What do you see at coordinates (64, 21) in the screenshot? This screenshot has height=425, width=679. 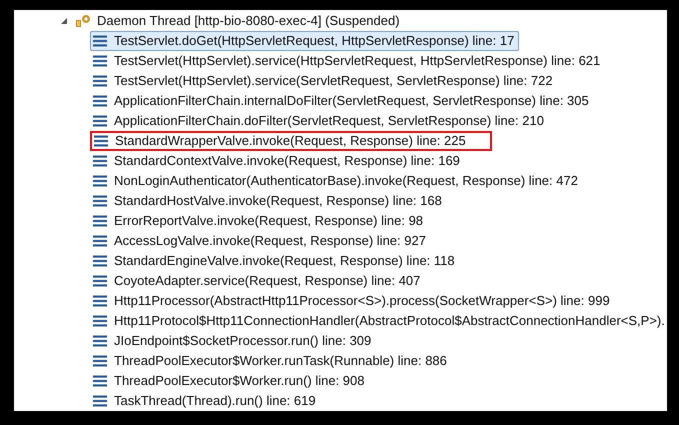 I see `expand-arrow-icon` at bounding box center [64, 21].